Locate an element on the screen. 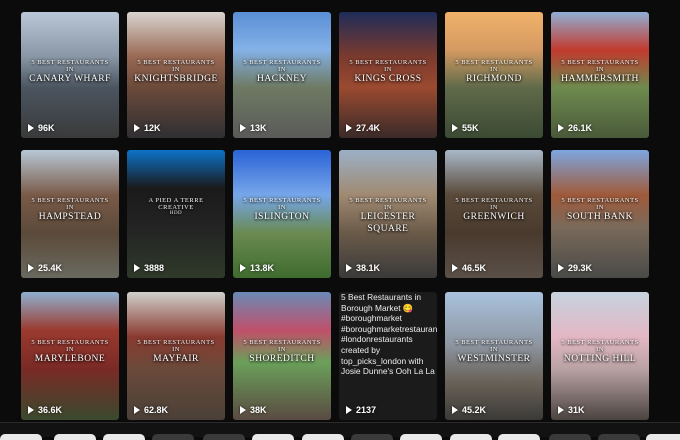 This screenshot has width=680, height=440. view-count: 3888 is located at coordinates (149, 268).